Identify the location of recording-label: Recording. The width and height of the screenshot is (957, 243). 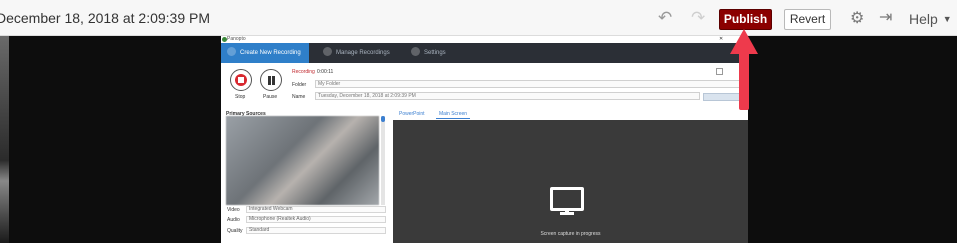
(303, 72).